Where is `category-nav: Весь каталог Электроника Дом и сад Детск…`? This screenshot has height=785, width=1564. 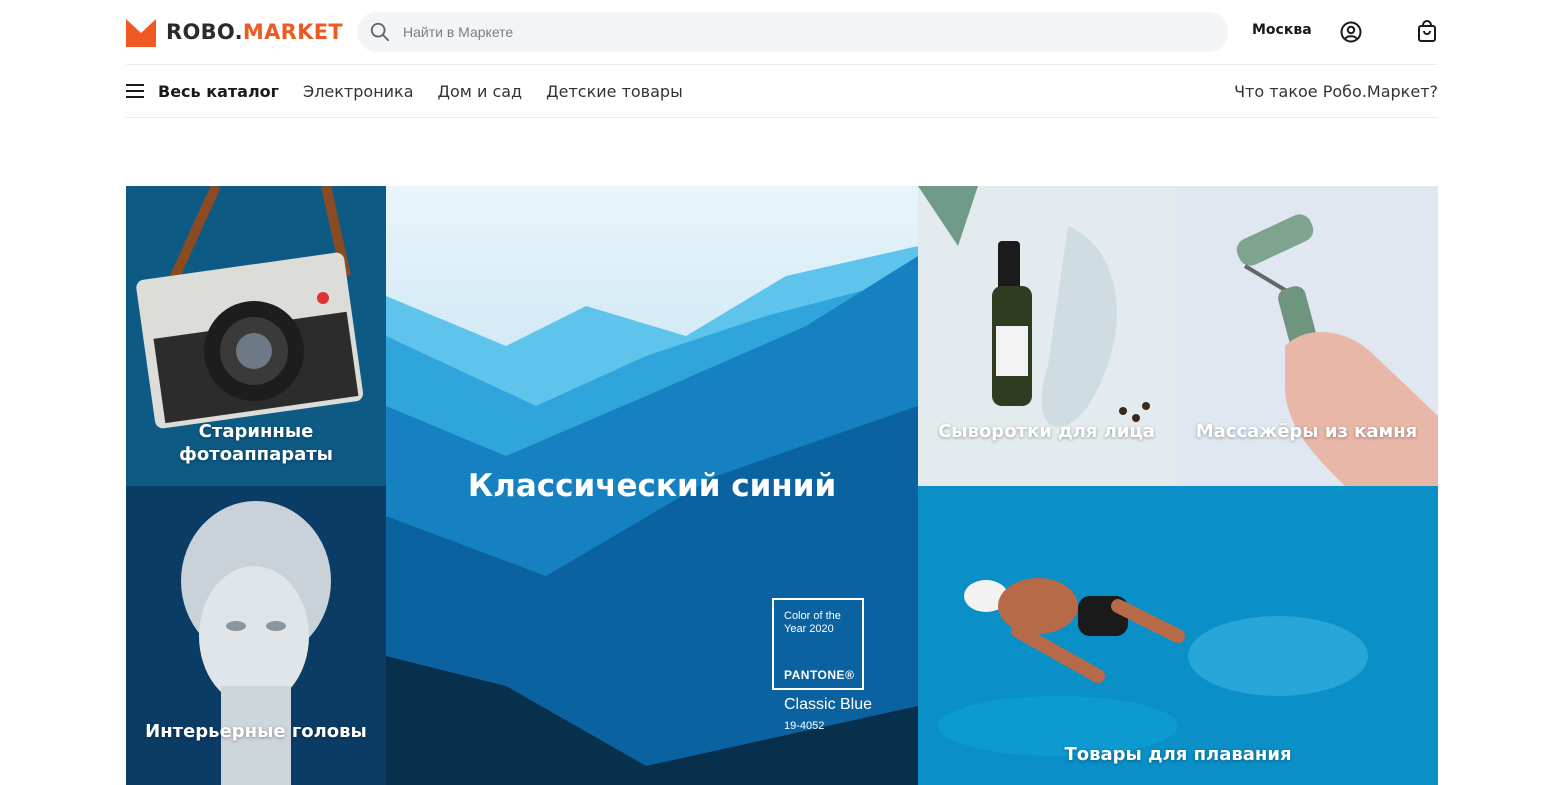
category-nav: Весь каталог Электроника Дом и сад Детск… is located at coordinates (782, 91).